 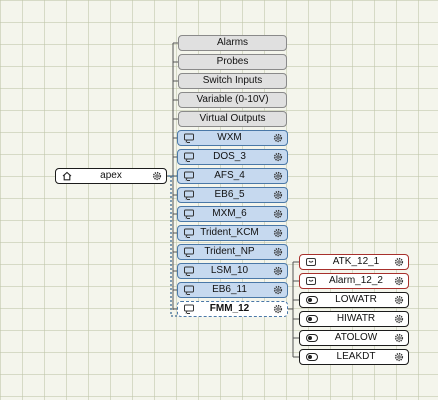 I want to click on input-lowatr: LOWATR, so click(x=354, y=300).